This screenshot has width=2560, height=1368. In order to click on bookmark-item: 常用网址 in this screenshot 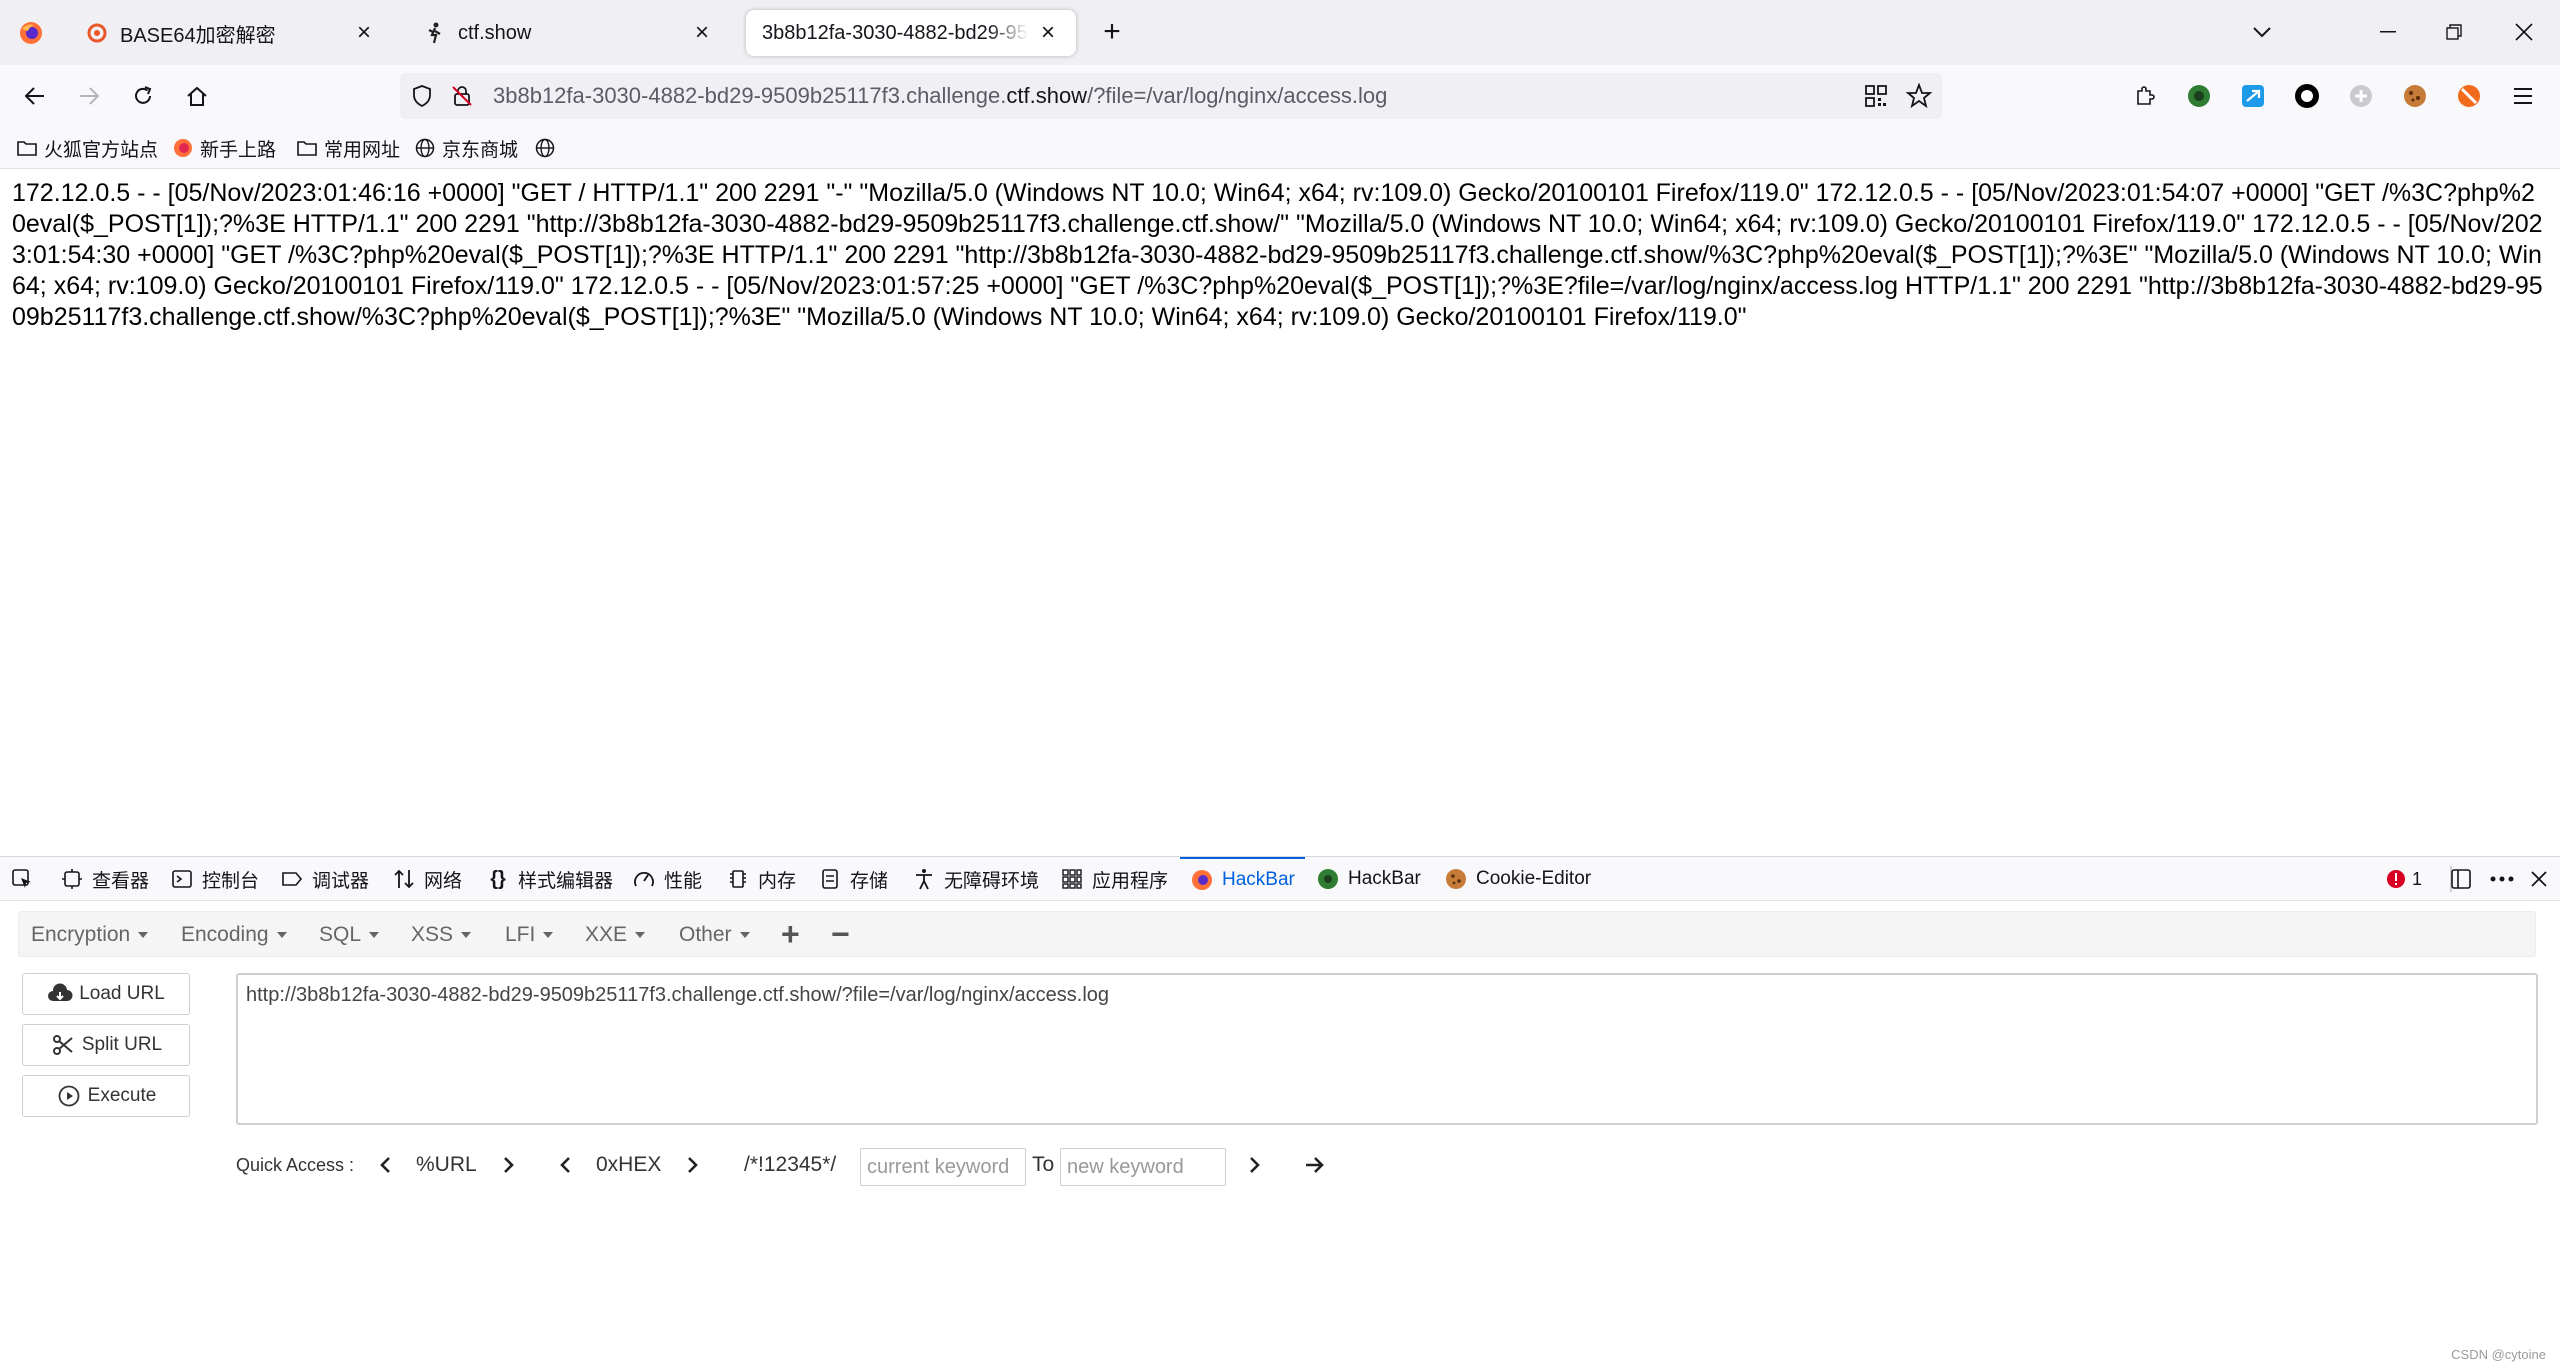, I will do `click(348, 148)`.